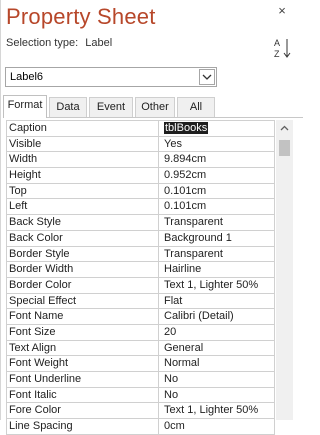 The height and width of the screenshot is (435, 320). What do you see at coordinates (27, 77) in the screenshot?
I see `object-selector-value: Label6` at bounding box center [27, 77].